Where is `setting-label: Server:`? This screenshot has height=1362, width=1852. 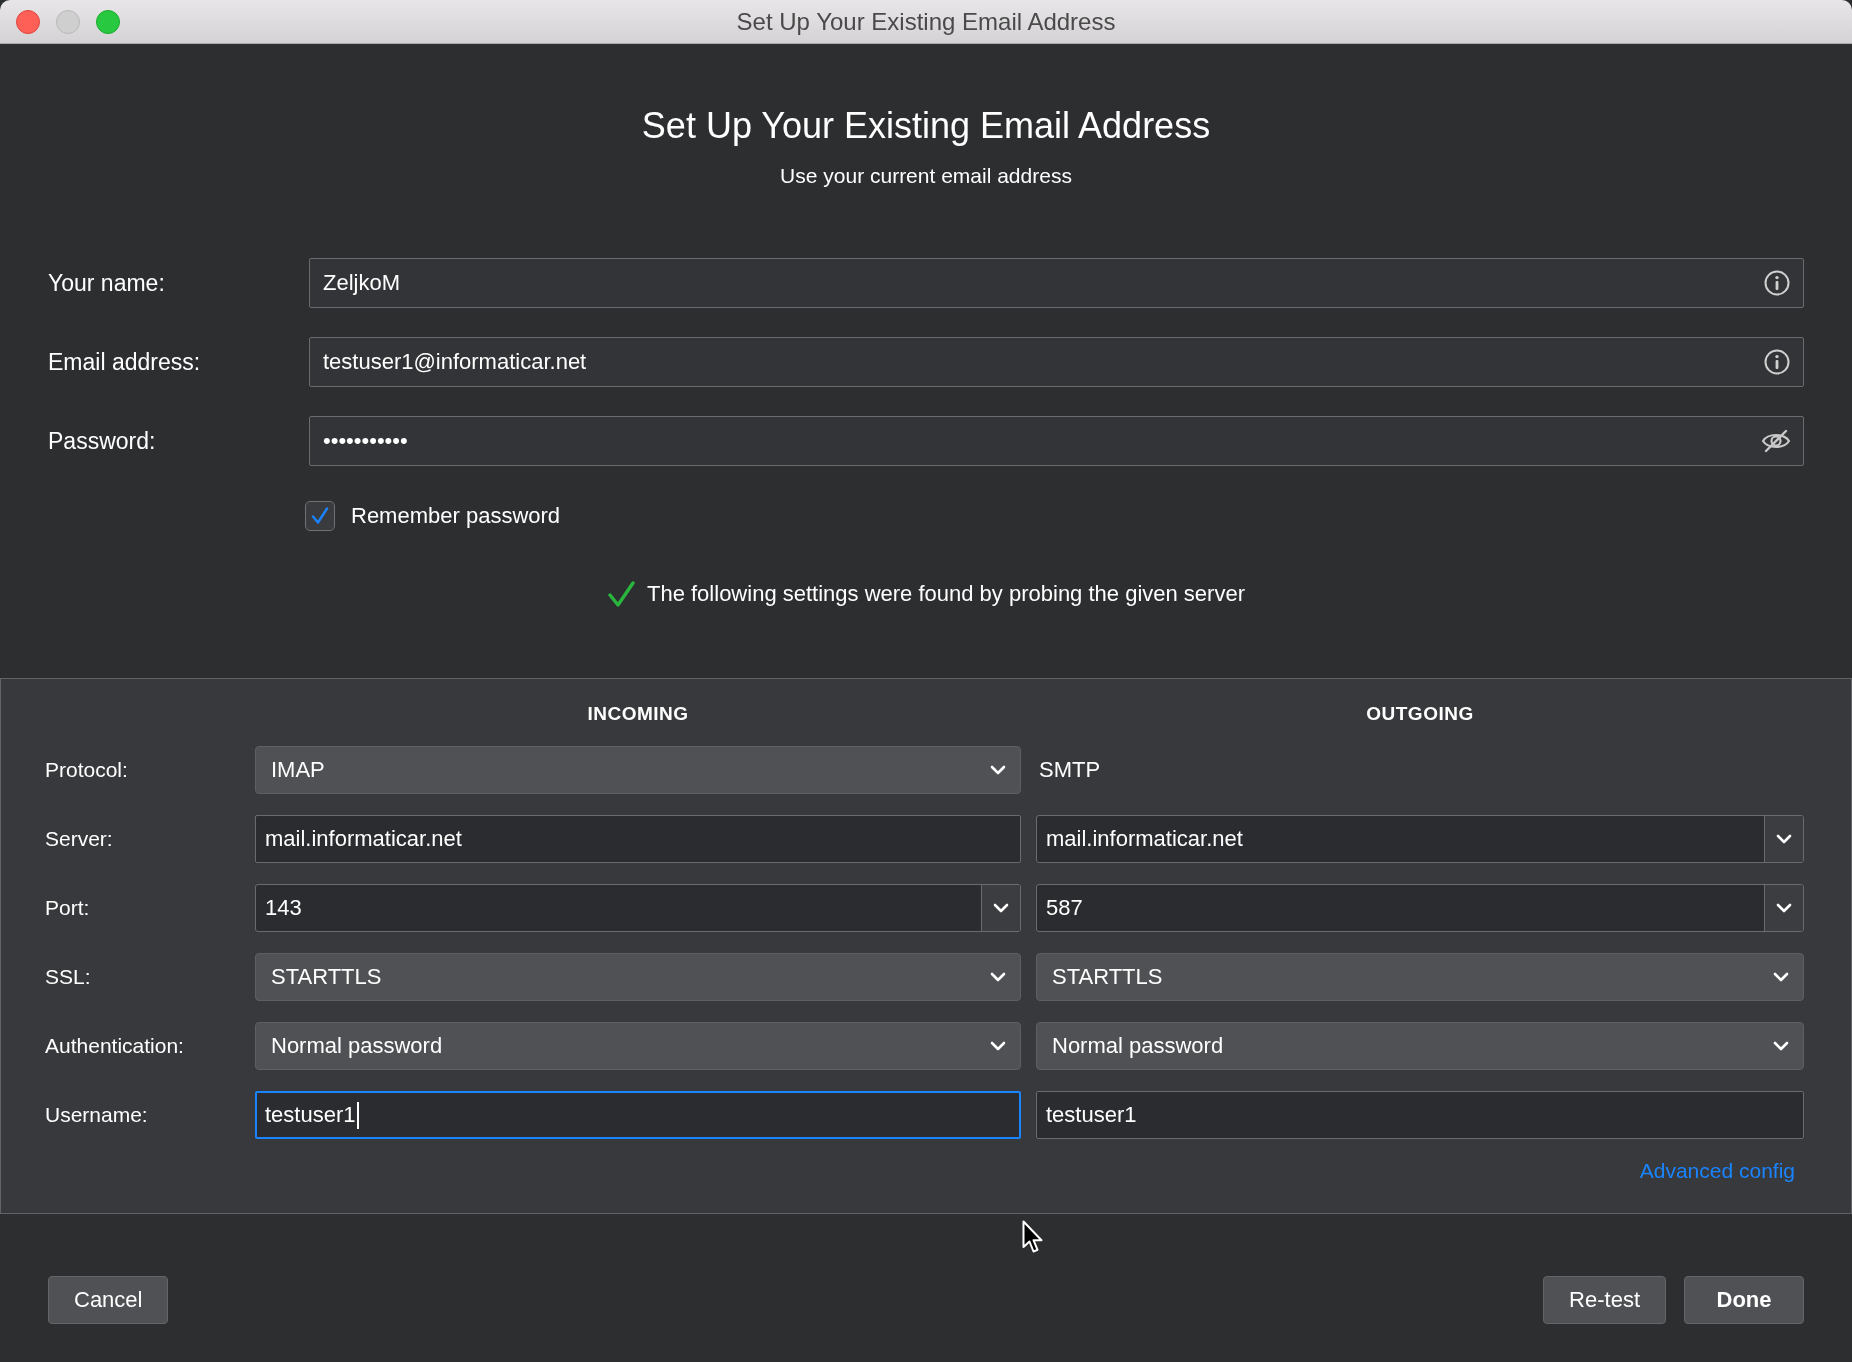
setting-label: Server: is located at coordinates (79, 838).